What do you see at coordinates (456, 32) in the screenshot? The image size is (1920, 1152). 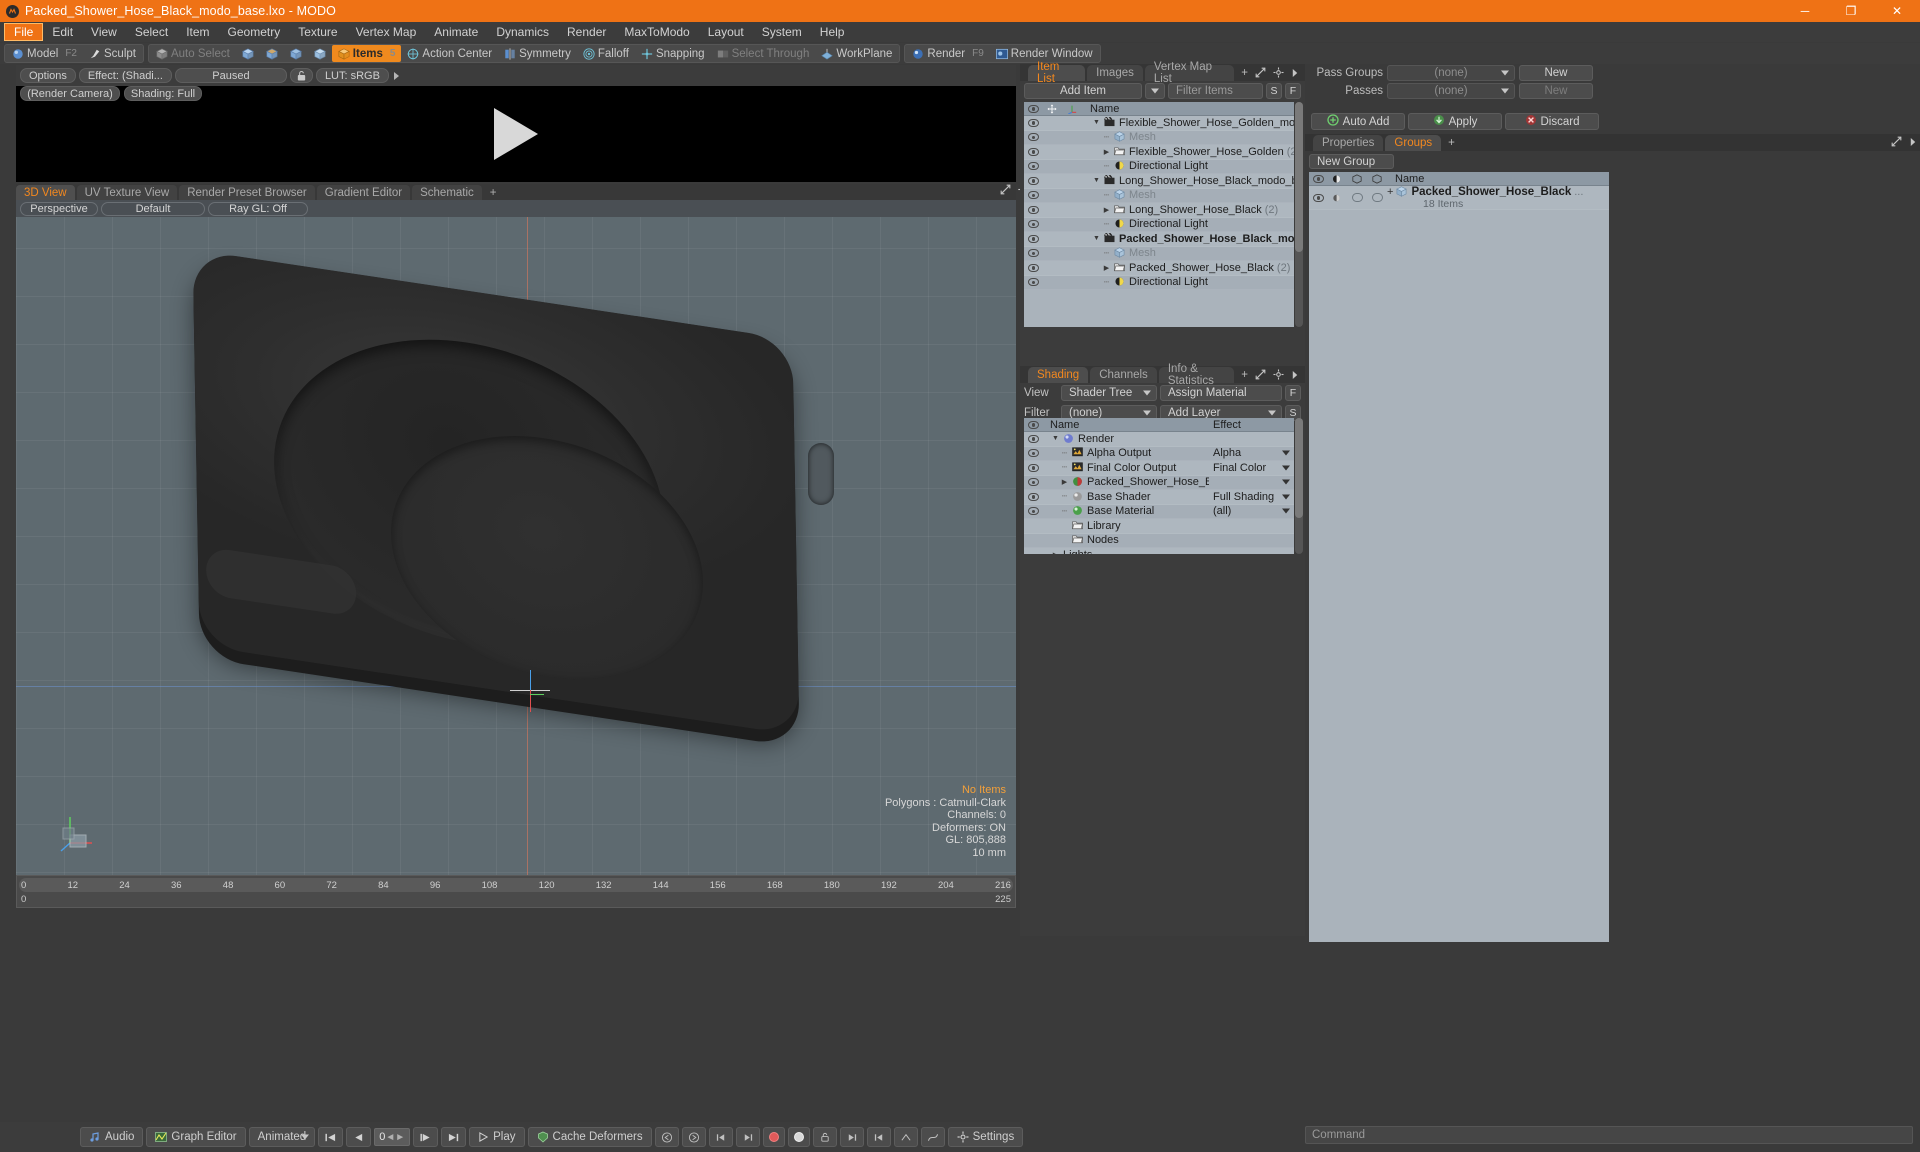 I see `menu-item-animate: Animate` at bounding box center [456, 32].